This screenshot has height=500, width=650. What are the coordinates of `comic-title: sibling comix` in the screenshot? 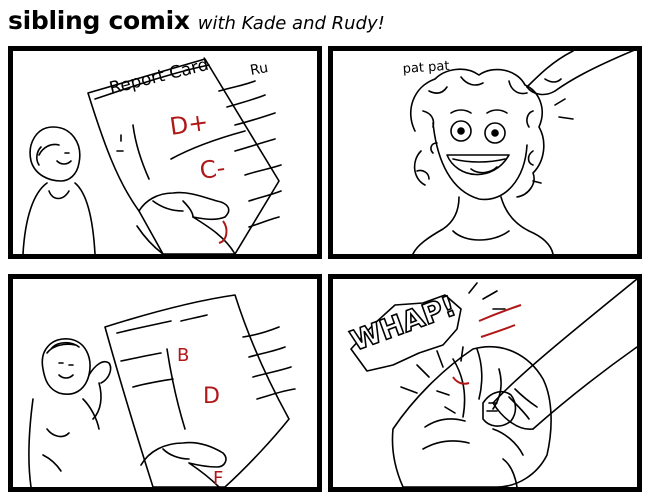 It's located at (99, 20).